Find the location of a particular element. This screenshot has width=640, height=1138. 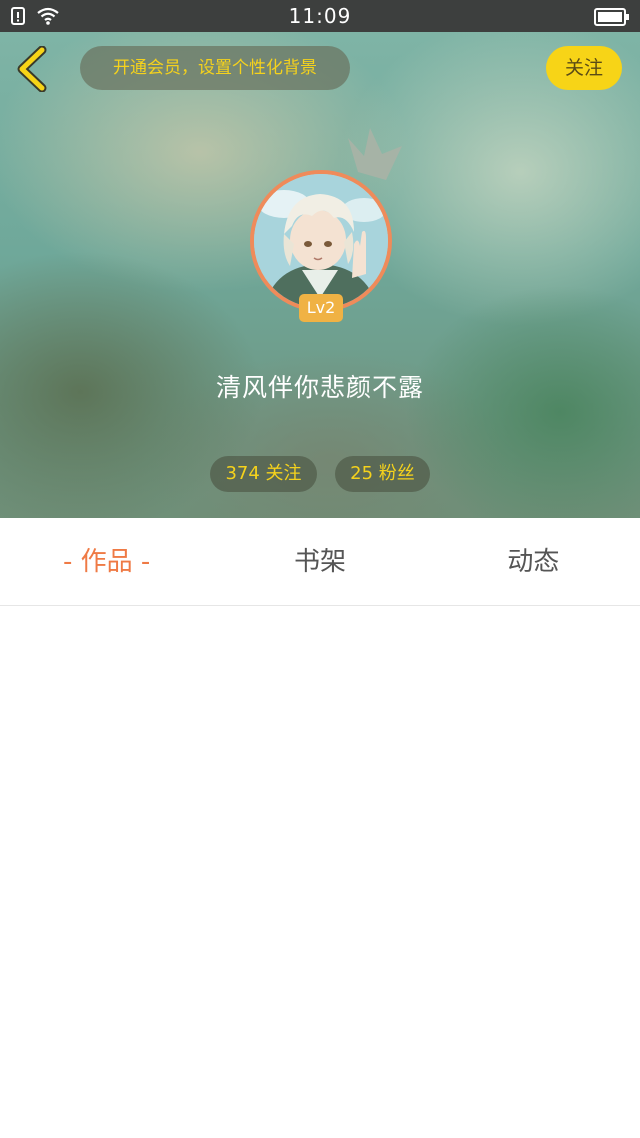

back-arrow-icon is located at coordinates (32, 69).